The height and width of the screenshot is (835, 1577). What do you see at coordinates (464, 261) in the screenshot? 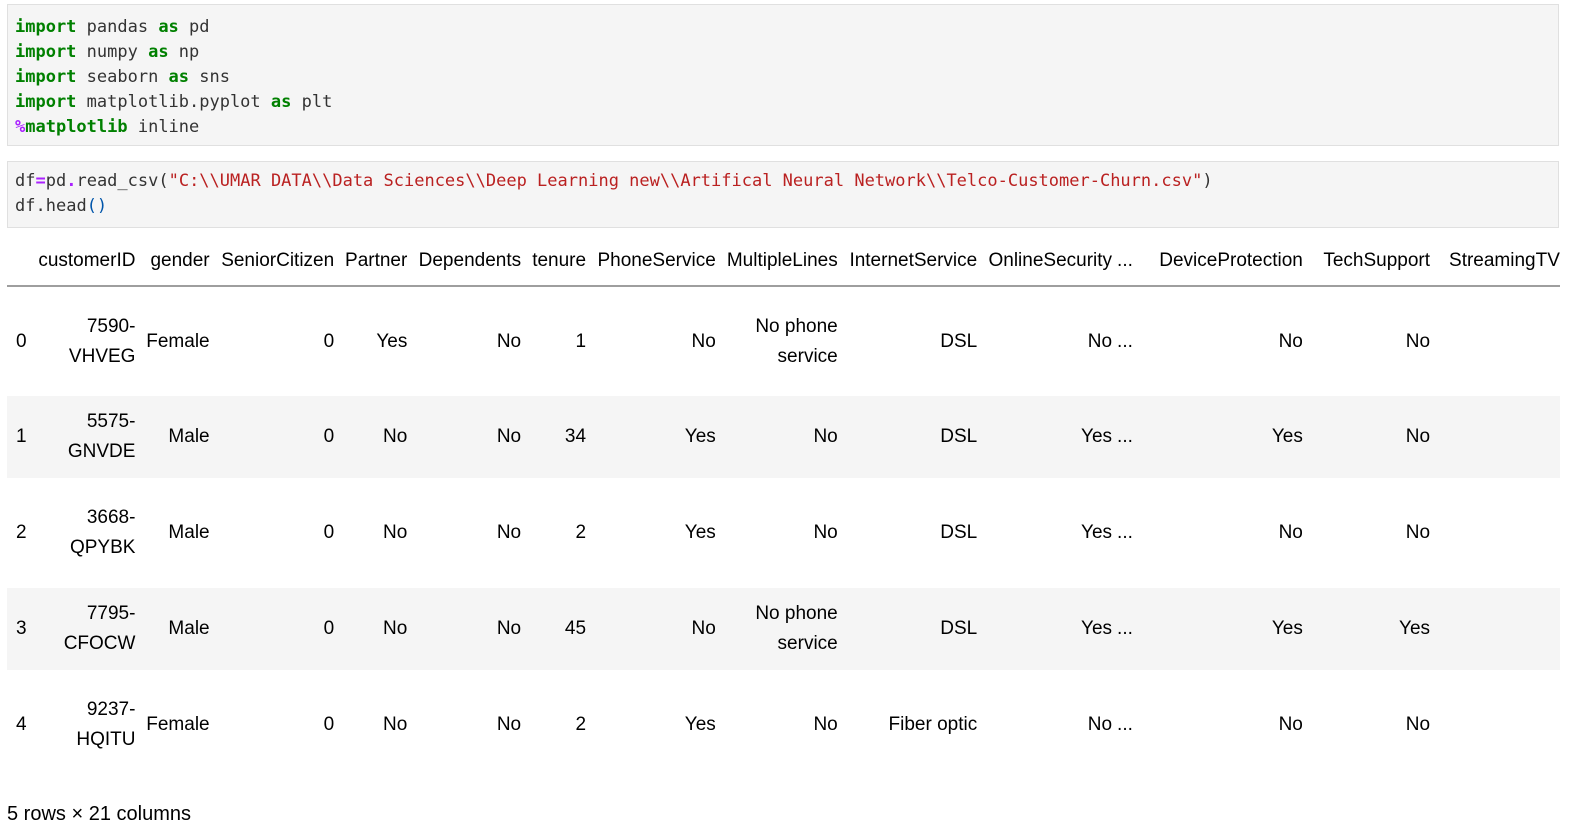
I see `column-header: Dependents` at bounding box center [464, 261].